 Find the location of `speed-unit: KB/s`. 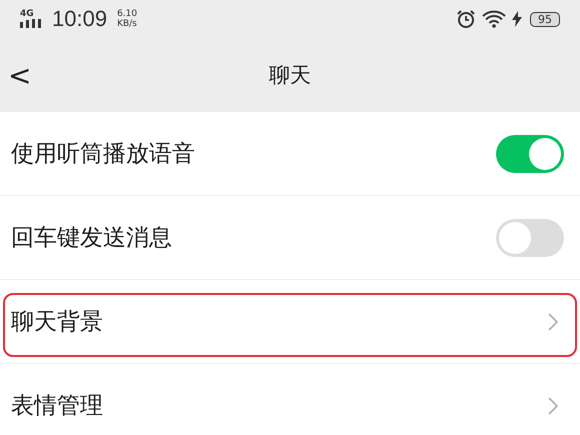

speed-unit: KB/s is located at coordinates (127, 24).